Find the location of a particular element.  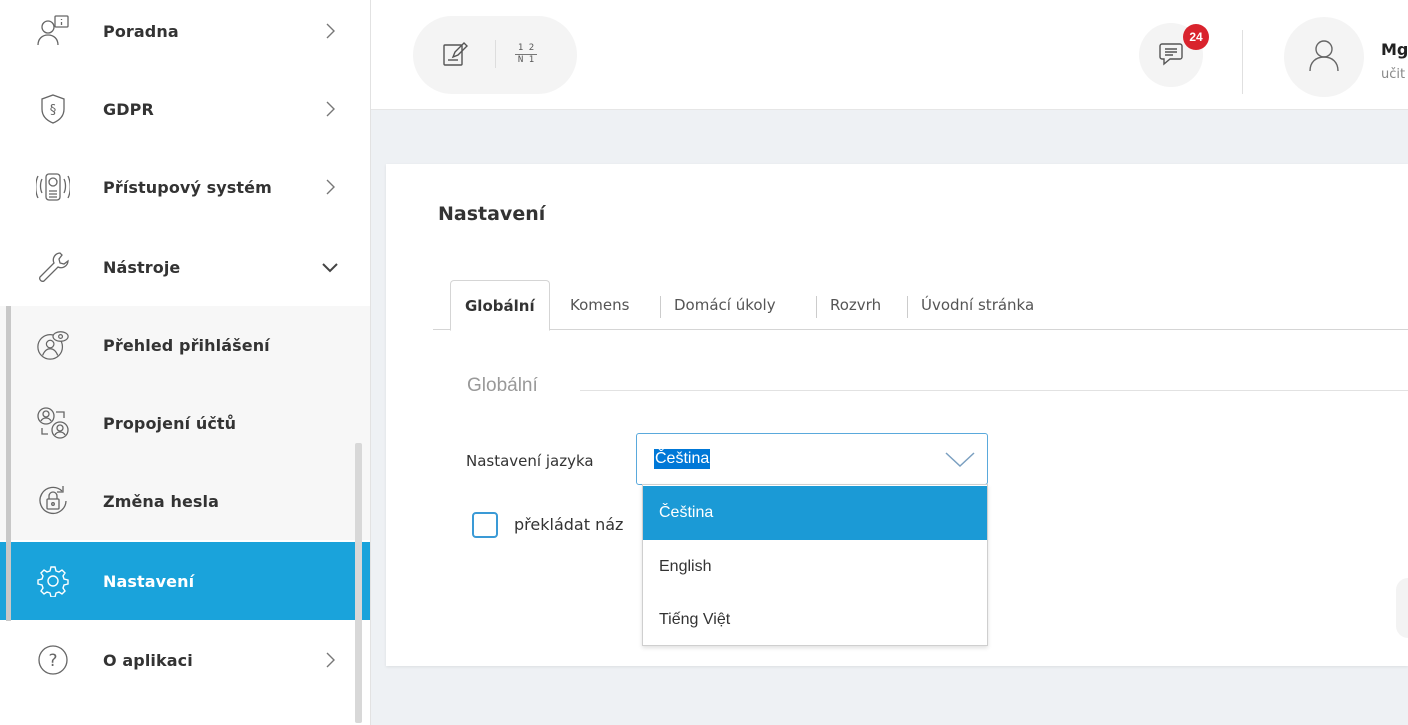

user-name: Mg is located at coordinates (1394, 49).